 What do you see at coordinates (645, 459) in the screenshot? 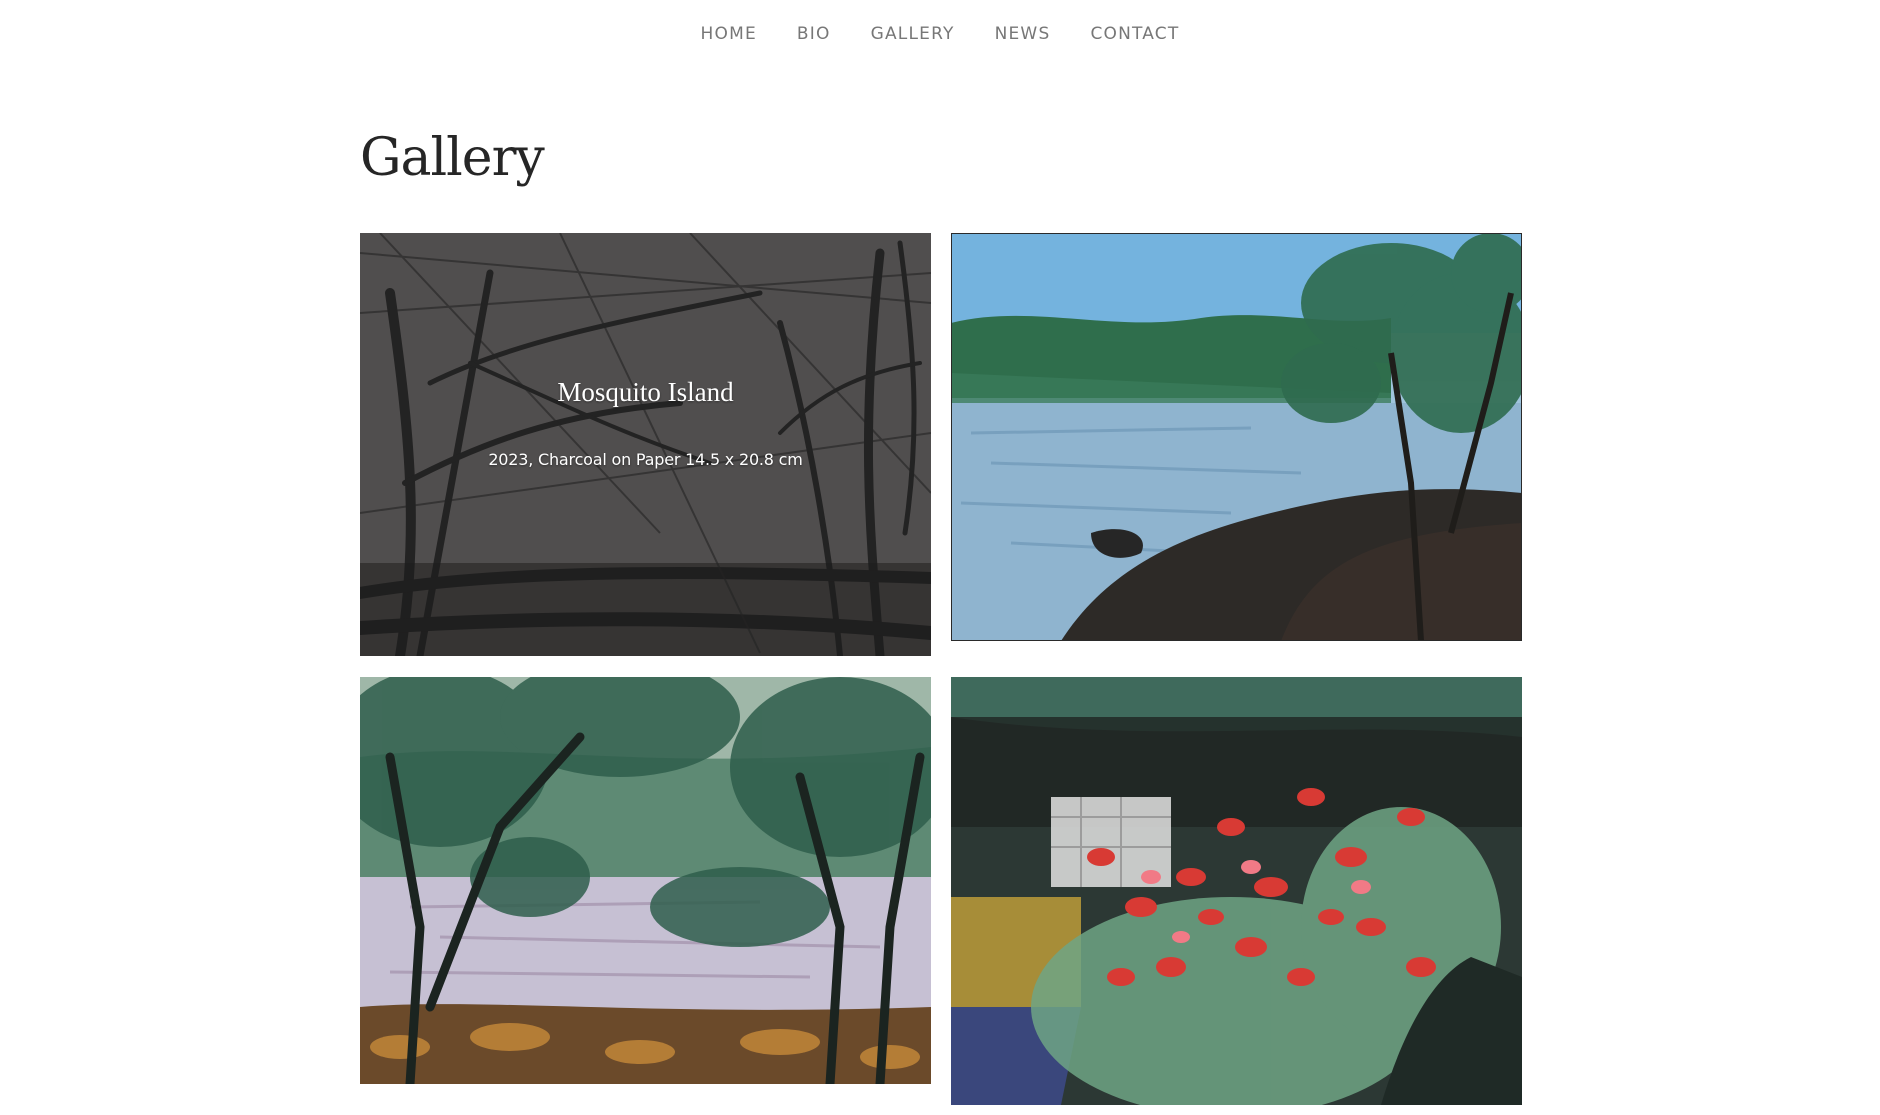
I see `artwork-caption: 2023, Charcoal on Paper 14.5 x 20.8 cm` at bounding box center [645, 459].